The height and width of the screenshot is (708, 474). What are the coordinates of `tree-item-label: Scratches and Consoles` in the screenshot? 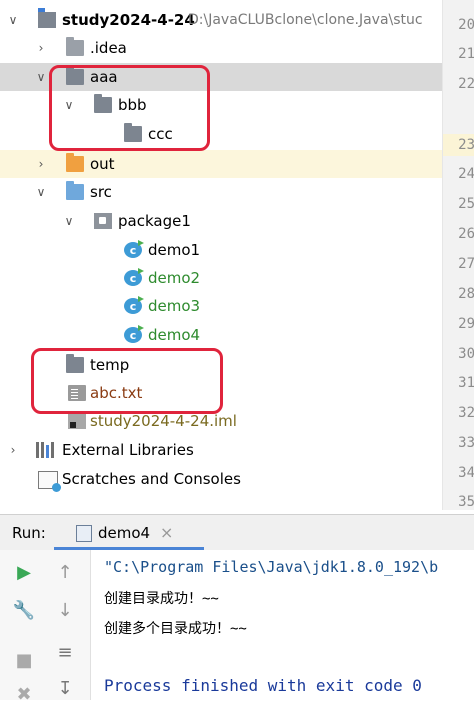 It's located at (151, 479).